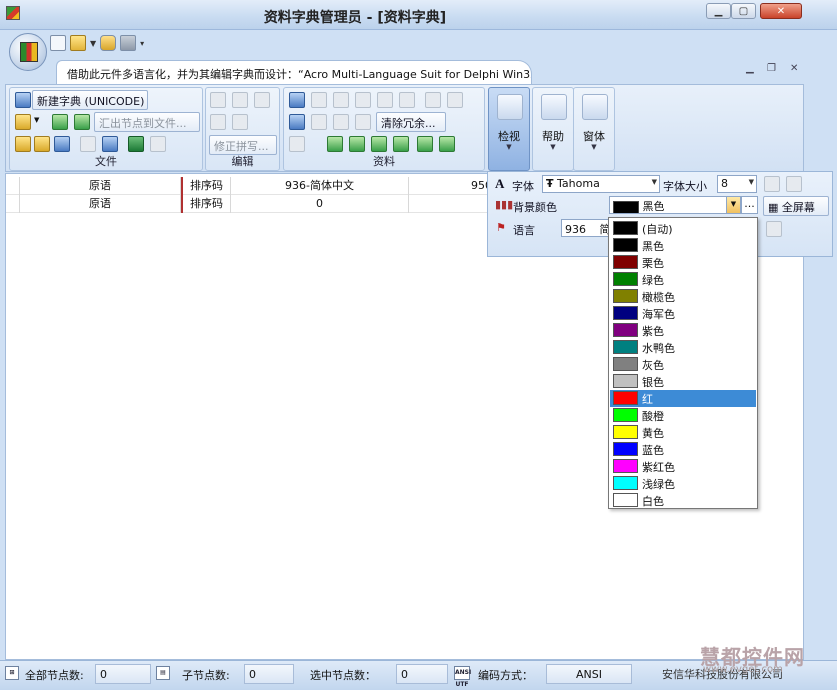 The width and height of the screenshot is (837, 690). What do you see at coordinates (683, 466) in the screenshot?
I see `color-option: 紫红色` at bounding box center [683, 466].